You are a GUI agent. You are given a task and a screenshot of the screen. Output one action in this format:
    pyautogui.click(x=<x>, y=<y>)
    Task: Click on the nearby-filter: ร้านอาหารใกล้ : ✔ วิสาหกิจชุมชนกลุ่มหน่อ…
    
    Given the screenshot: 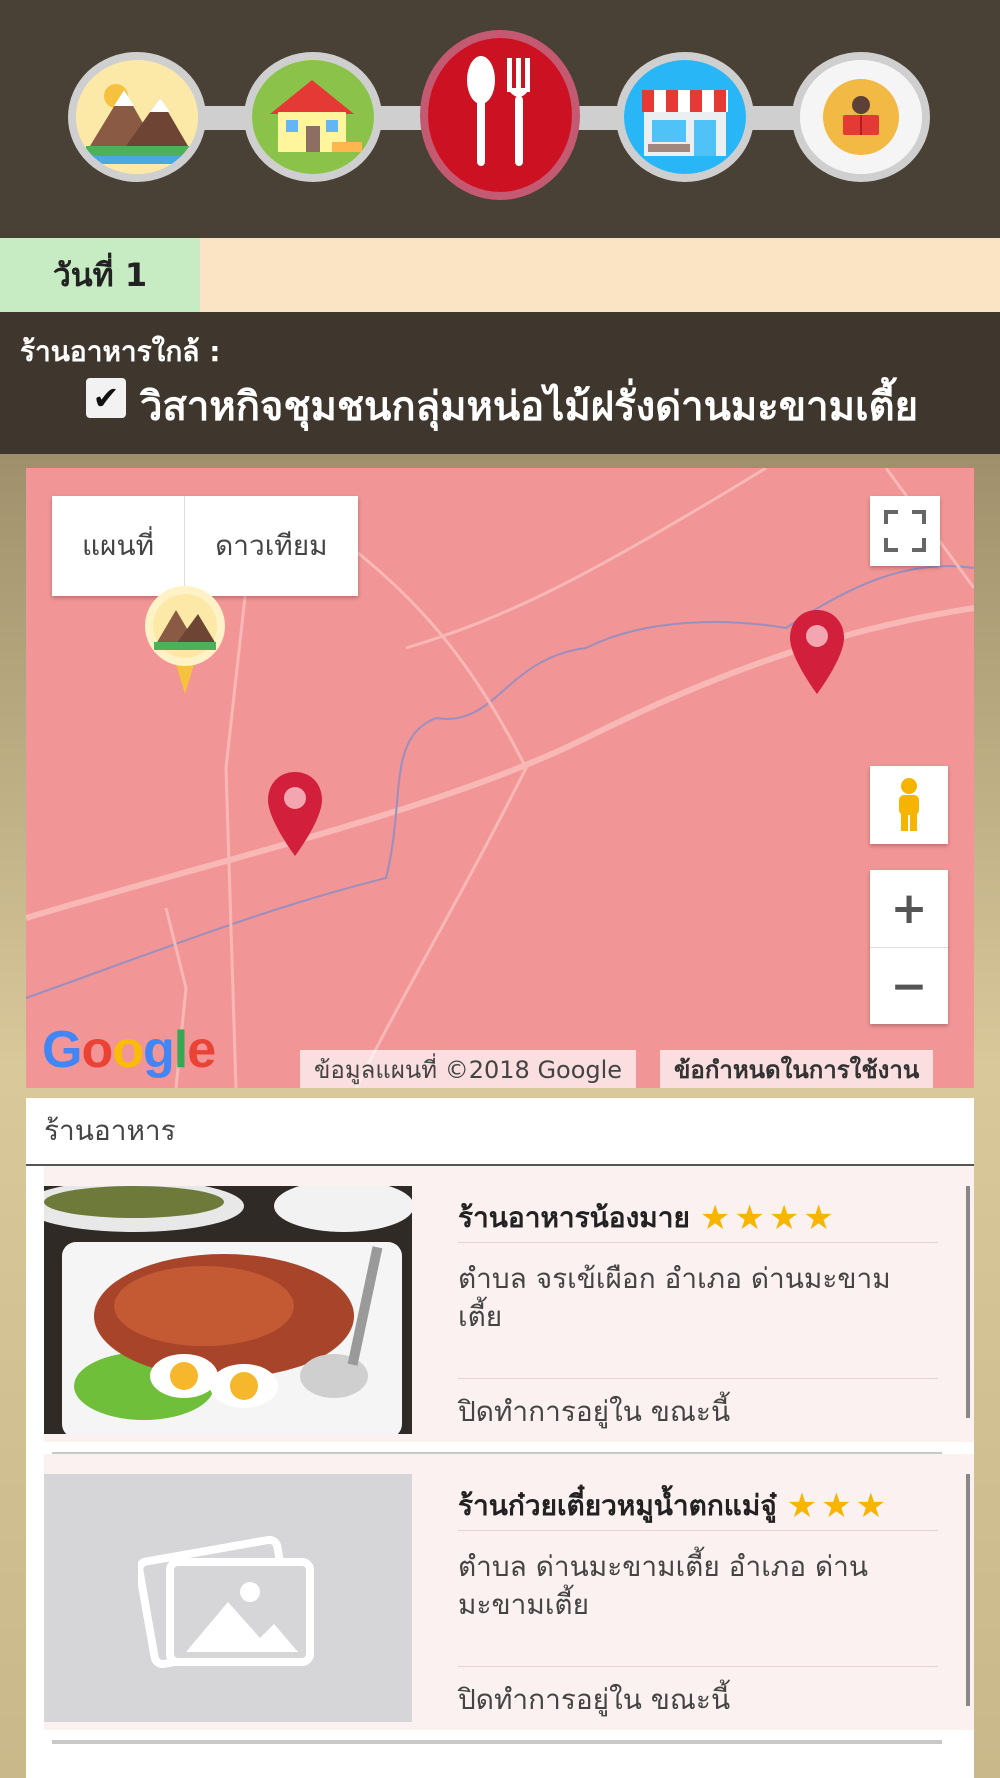 What is the action you would take?
    pyautogui.click(x=500, y=383)
    